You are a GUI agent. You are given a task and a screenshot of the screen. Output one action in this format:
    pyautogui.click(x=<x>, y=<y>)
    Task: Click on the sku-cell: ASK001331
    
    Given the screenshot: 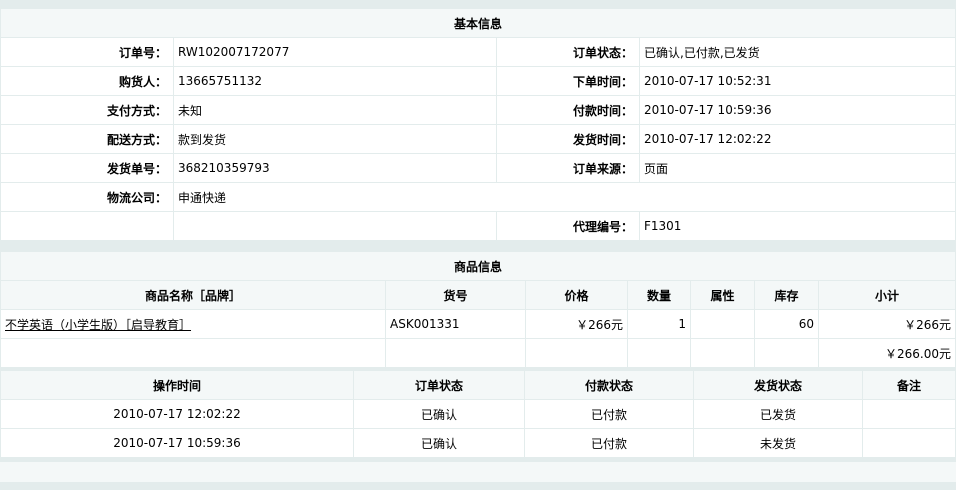 What is the action you would take?
    pyautogui.click(x=455, y=324)
    